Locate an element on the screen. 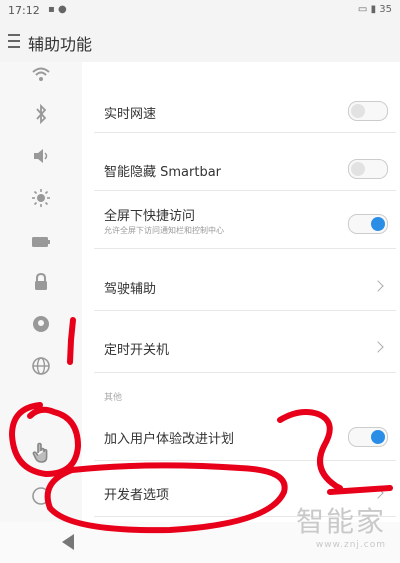 This screenshot has height=563, width=400. setting-realtime-speed: 实时网速 is located at coordinates (245, 111).